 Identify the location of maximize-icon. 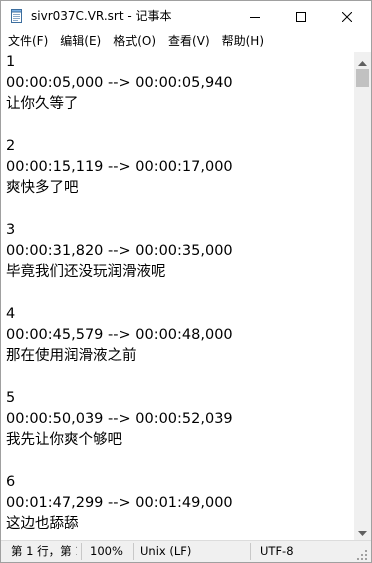
(301, 16).